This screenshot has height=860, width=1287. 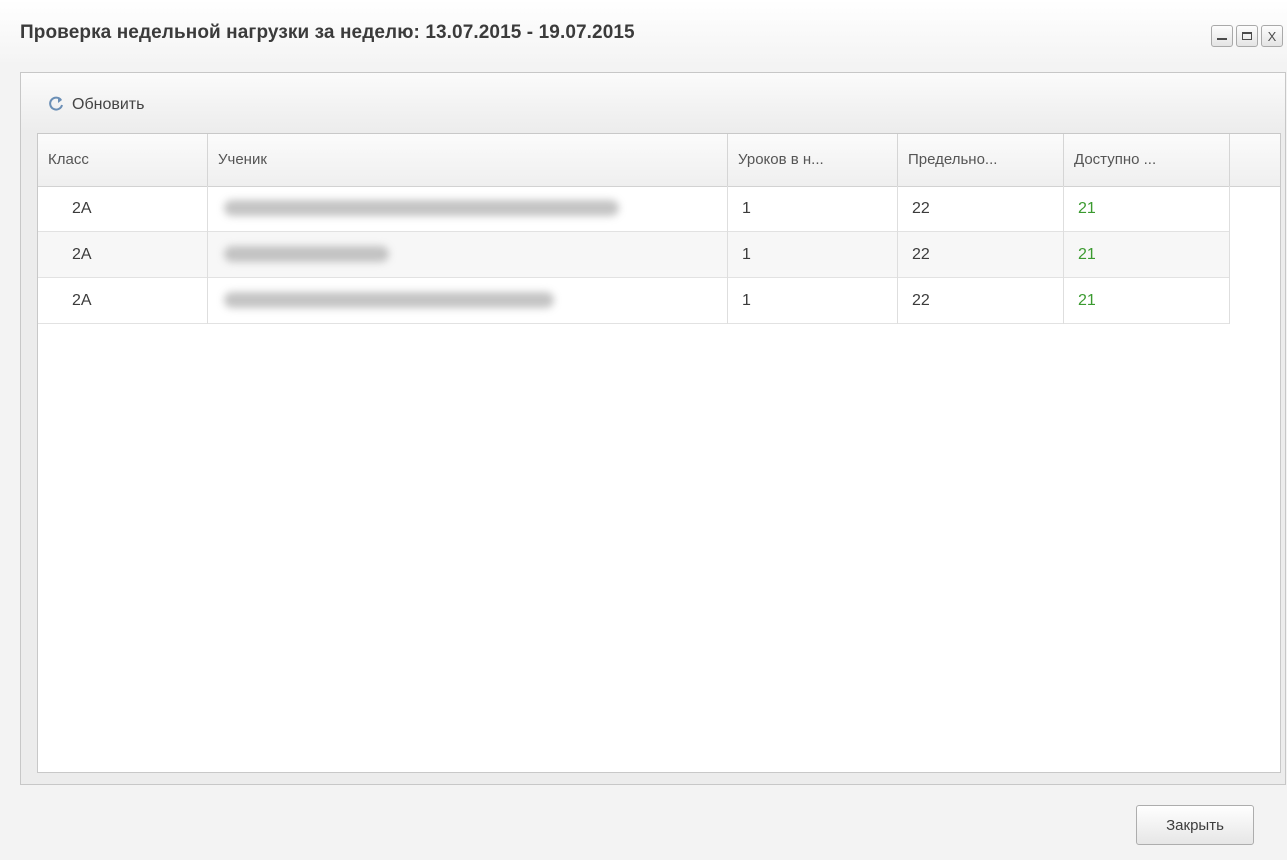 I want to click on maximize-icon, so click(x=1247, y=36).